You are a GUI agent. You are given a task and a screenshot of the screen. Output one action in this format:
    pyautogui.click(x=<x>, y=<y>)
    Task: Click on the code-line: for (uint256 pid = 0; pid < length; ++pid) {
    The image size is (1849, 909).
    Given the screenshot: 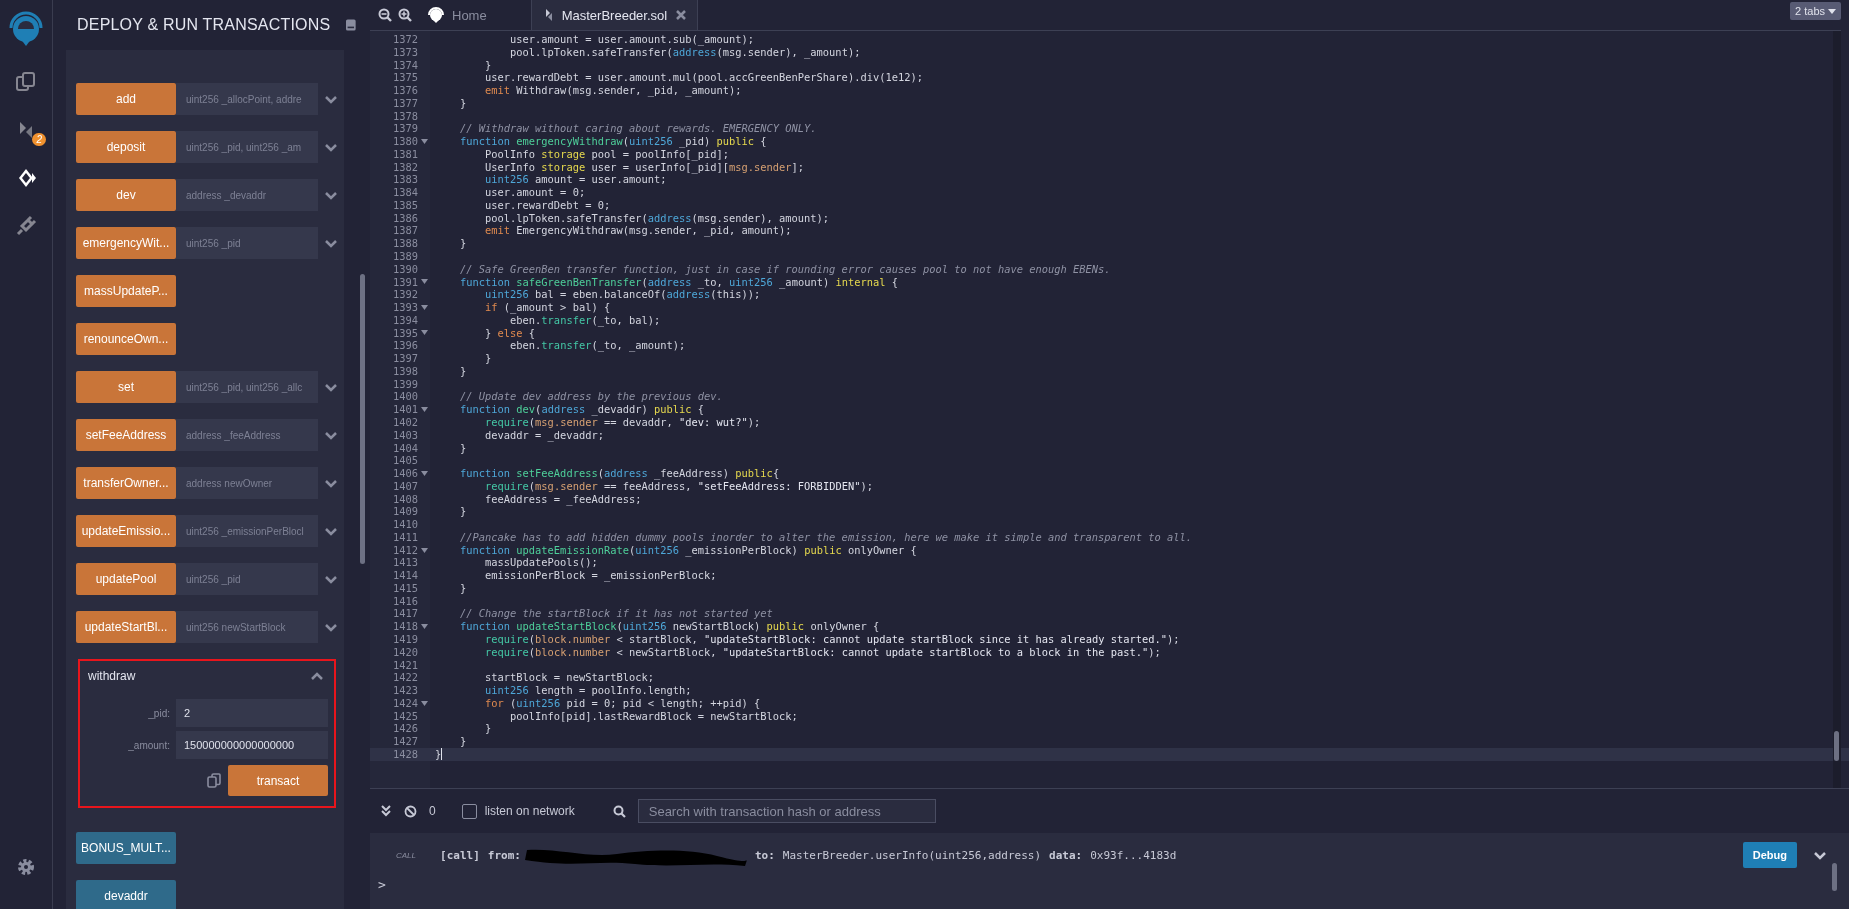 What is the action you would take?
    pyautogui.click(x=622, y=703)
    